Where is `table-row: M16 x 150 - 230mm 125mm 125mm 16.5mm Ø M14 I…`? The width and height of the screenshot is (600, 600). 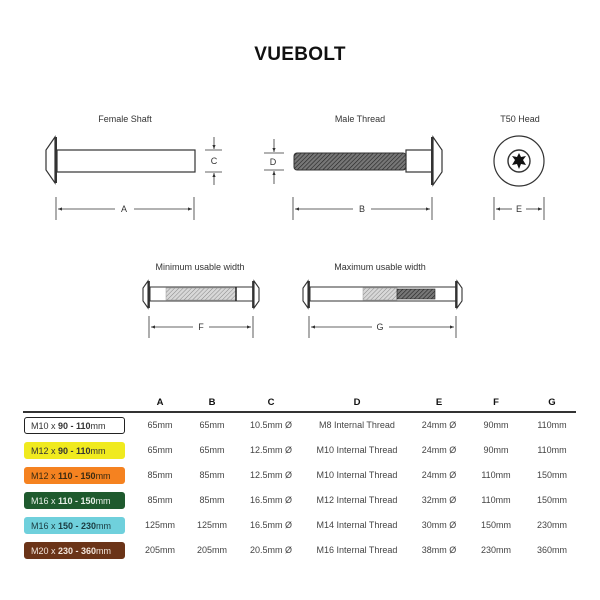 table-row: M16 x 150 - 230mm 125mm 125mm 16.5mm Ø M14 I… is located at coordinates (300, 527).